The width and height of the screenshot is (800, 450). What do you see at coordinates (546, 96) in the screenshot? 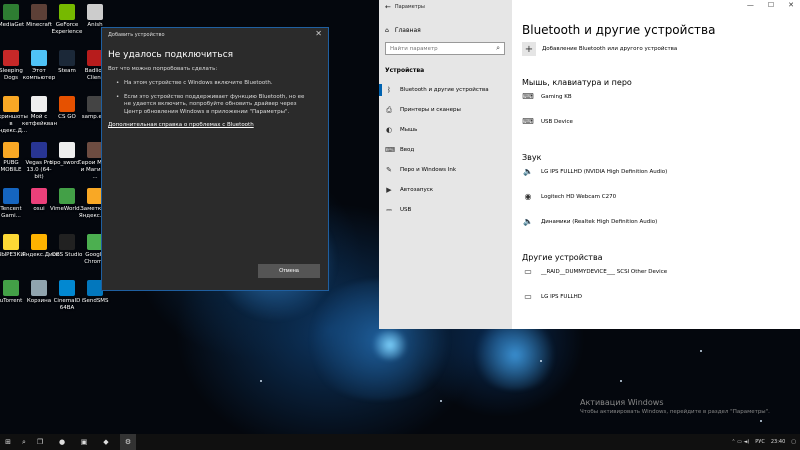
I see `device-item: ⌨ Gaming KB` at bounding box center [546, 96].